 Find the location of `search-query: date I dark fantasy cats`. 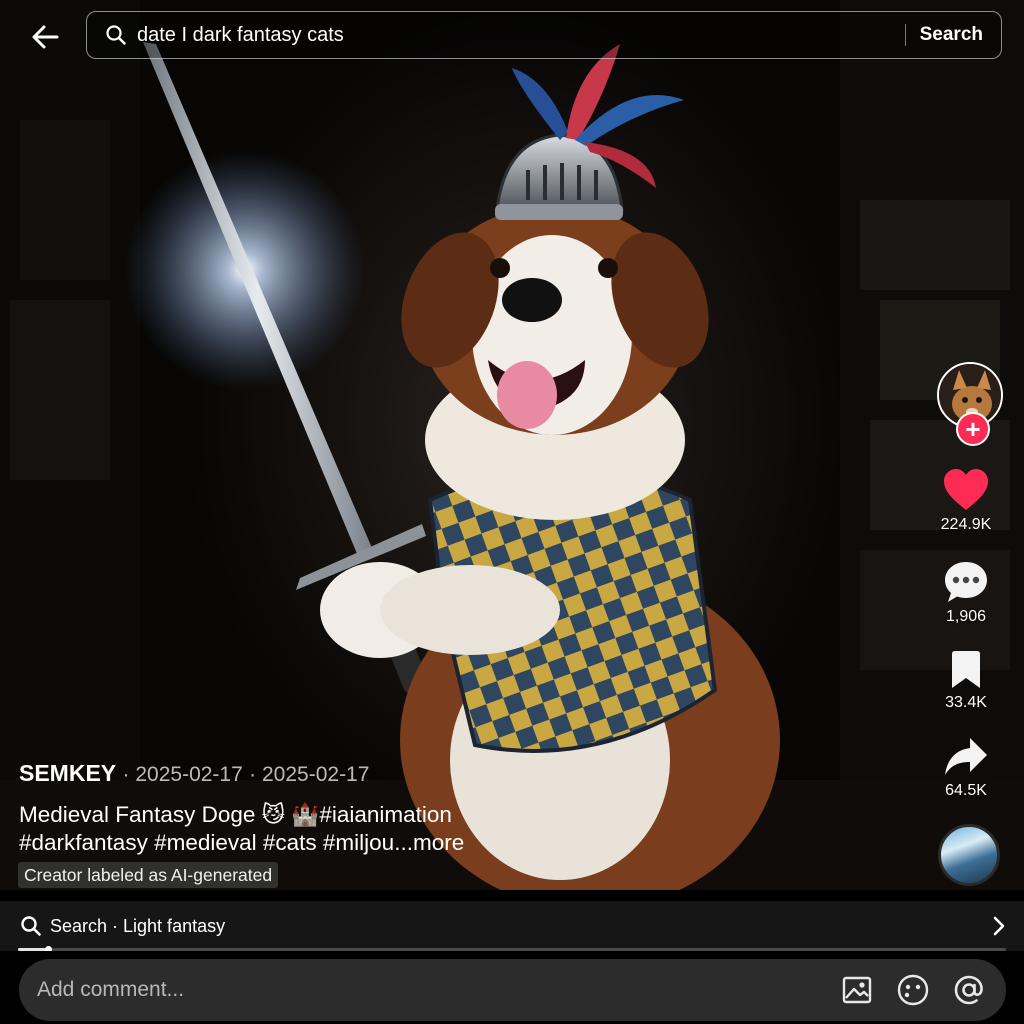

search-query: date I dark fantasy cats is located at coordinates (521, 35).